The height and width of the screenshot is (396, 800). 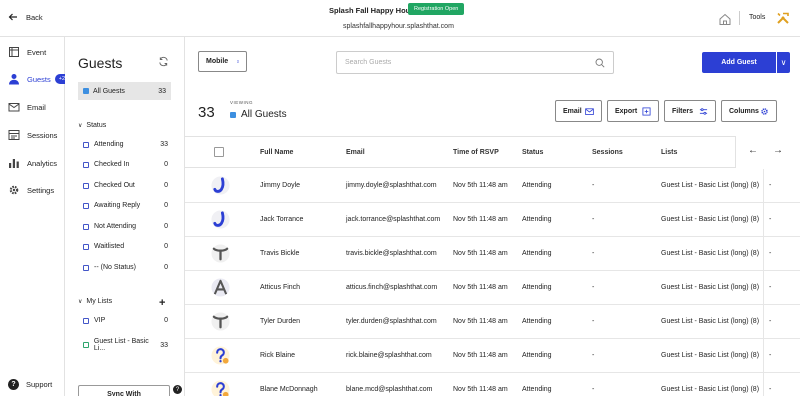 What do you see at coordinates (219, 152) in the screenshot?
I see `select-all-checkbox` at bounding box center [219, 152].